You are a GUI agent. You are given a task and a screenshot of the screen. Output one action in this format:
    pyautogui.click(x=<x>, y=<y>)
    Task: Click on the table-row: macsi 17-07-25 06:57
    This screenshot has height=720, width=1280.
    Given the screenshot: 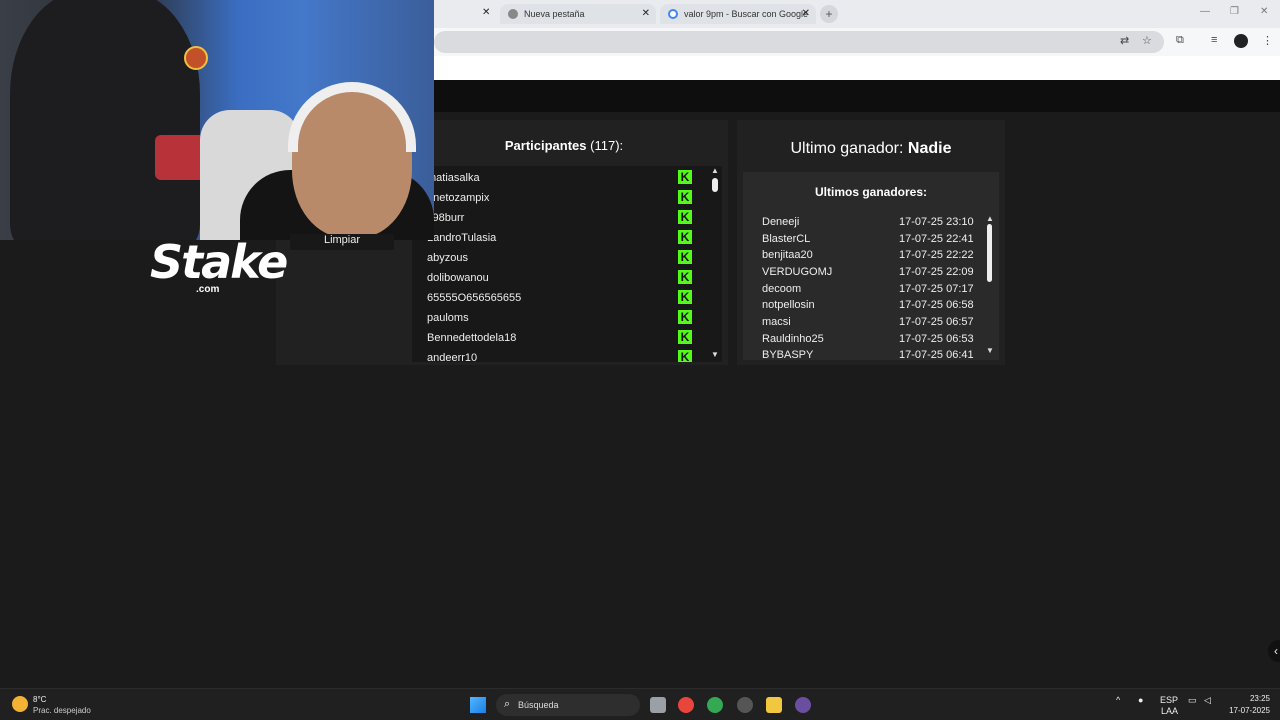 What is the action you would take?
    pyautogui.click(x=863, y=322)
    